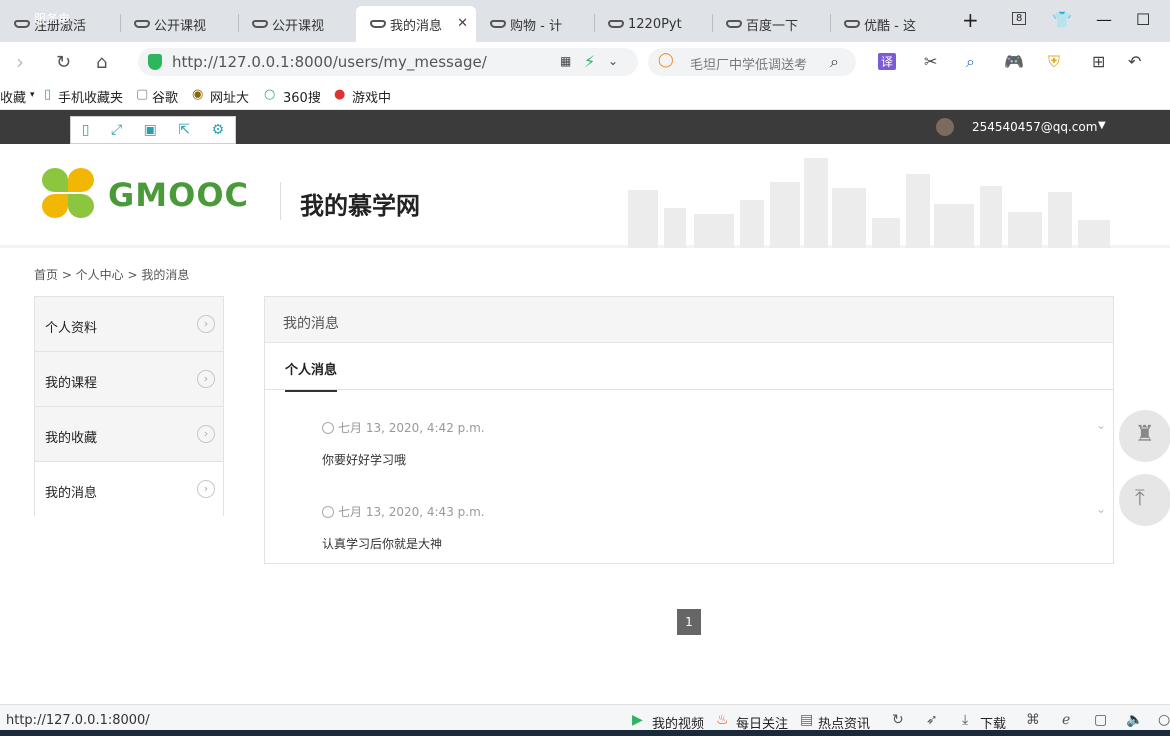 The image size is (1170, 736). What do you see at coordinates (311, 375) in the screenshot?
I see `tab-personal-messages: 个人消息` at bounding box center [311, 375].